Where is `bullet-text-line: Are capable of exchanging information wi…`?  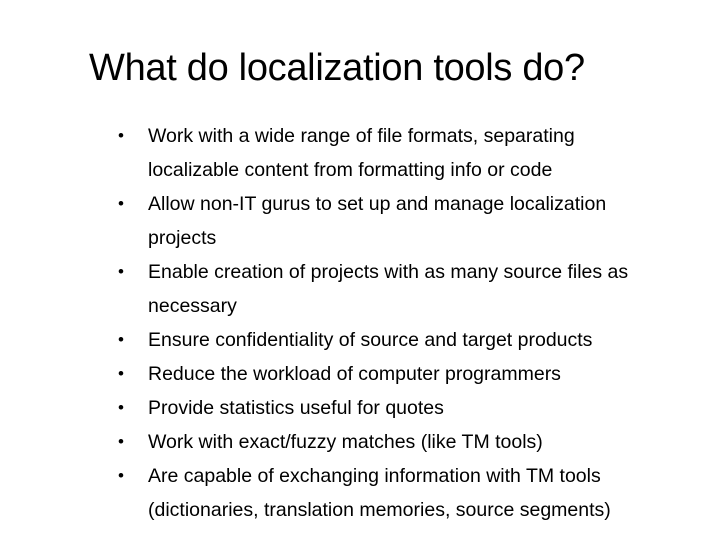
bullet-text-line: Are capable of exchanging information wi… is located at coordinates (374, 476).